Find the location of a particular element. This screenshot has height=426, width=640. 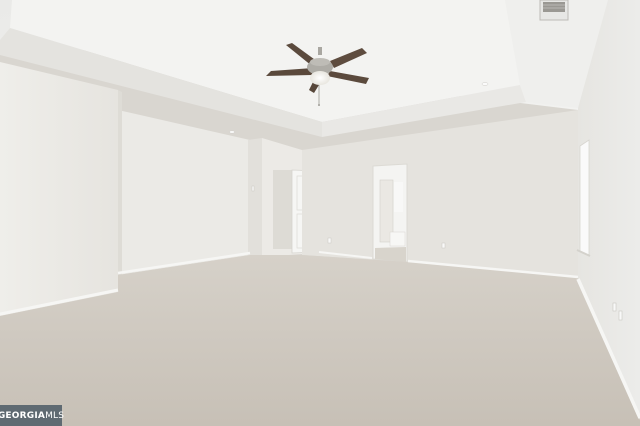

closet-wall is located at coordinates (255, 197).